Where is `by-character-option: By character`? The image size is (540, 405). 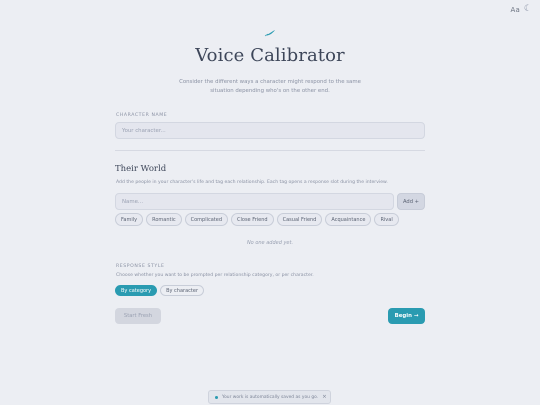 by-character-option: By character is located at coordinates (182, 290).